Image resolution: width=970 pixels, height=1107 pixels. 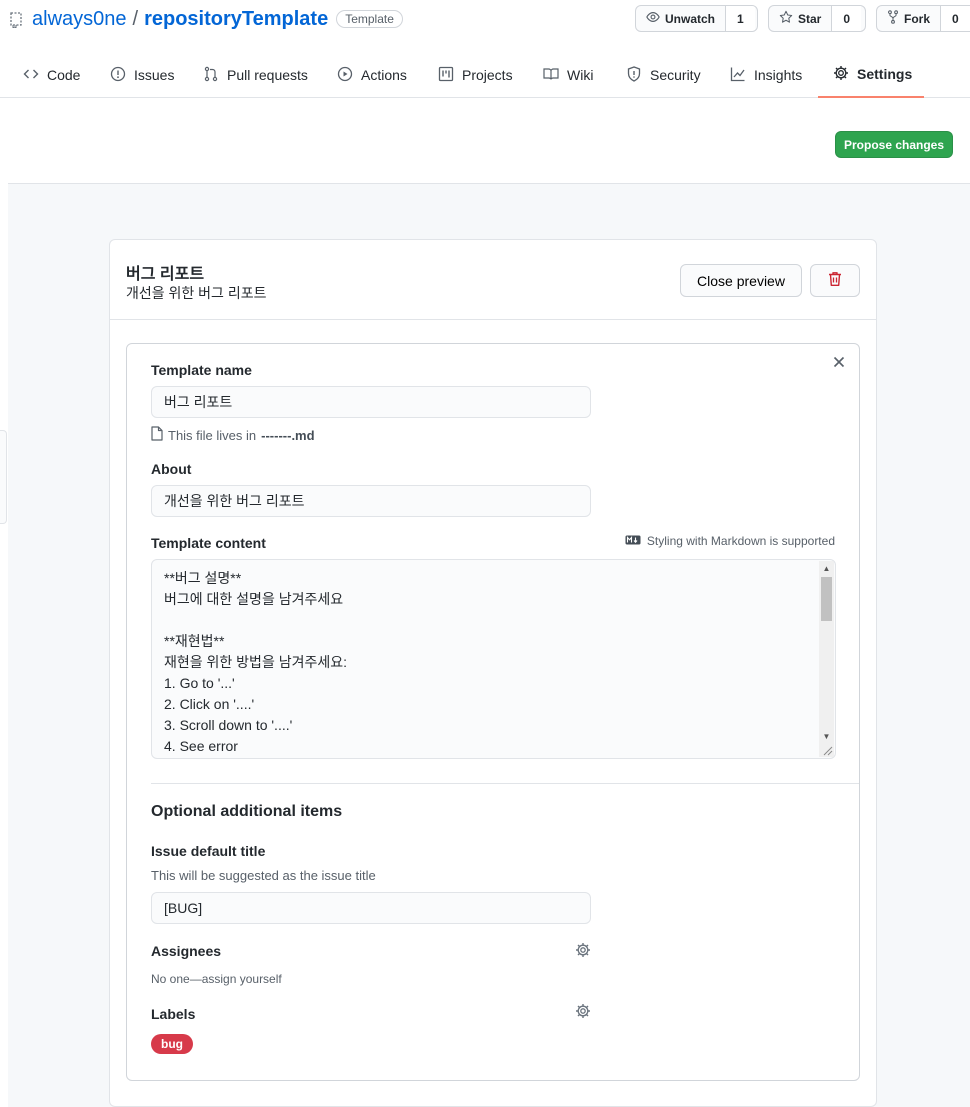 I want to click on tab-pull-requests-label: Pull requests, so click(x=267, y=75).